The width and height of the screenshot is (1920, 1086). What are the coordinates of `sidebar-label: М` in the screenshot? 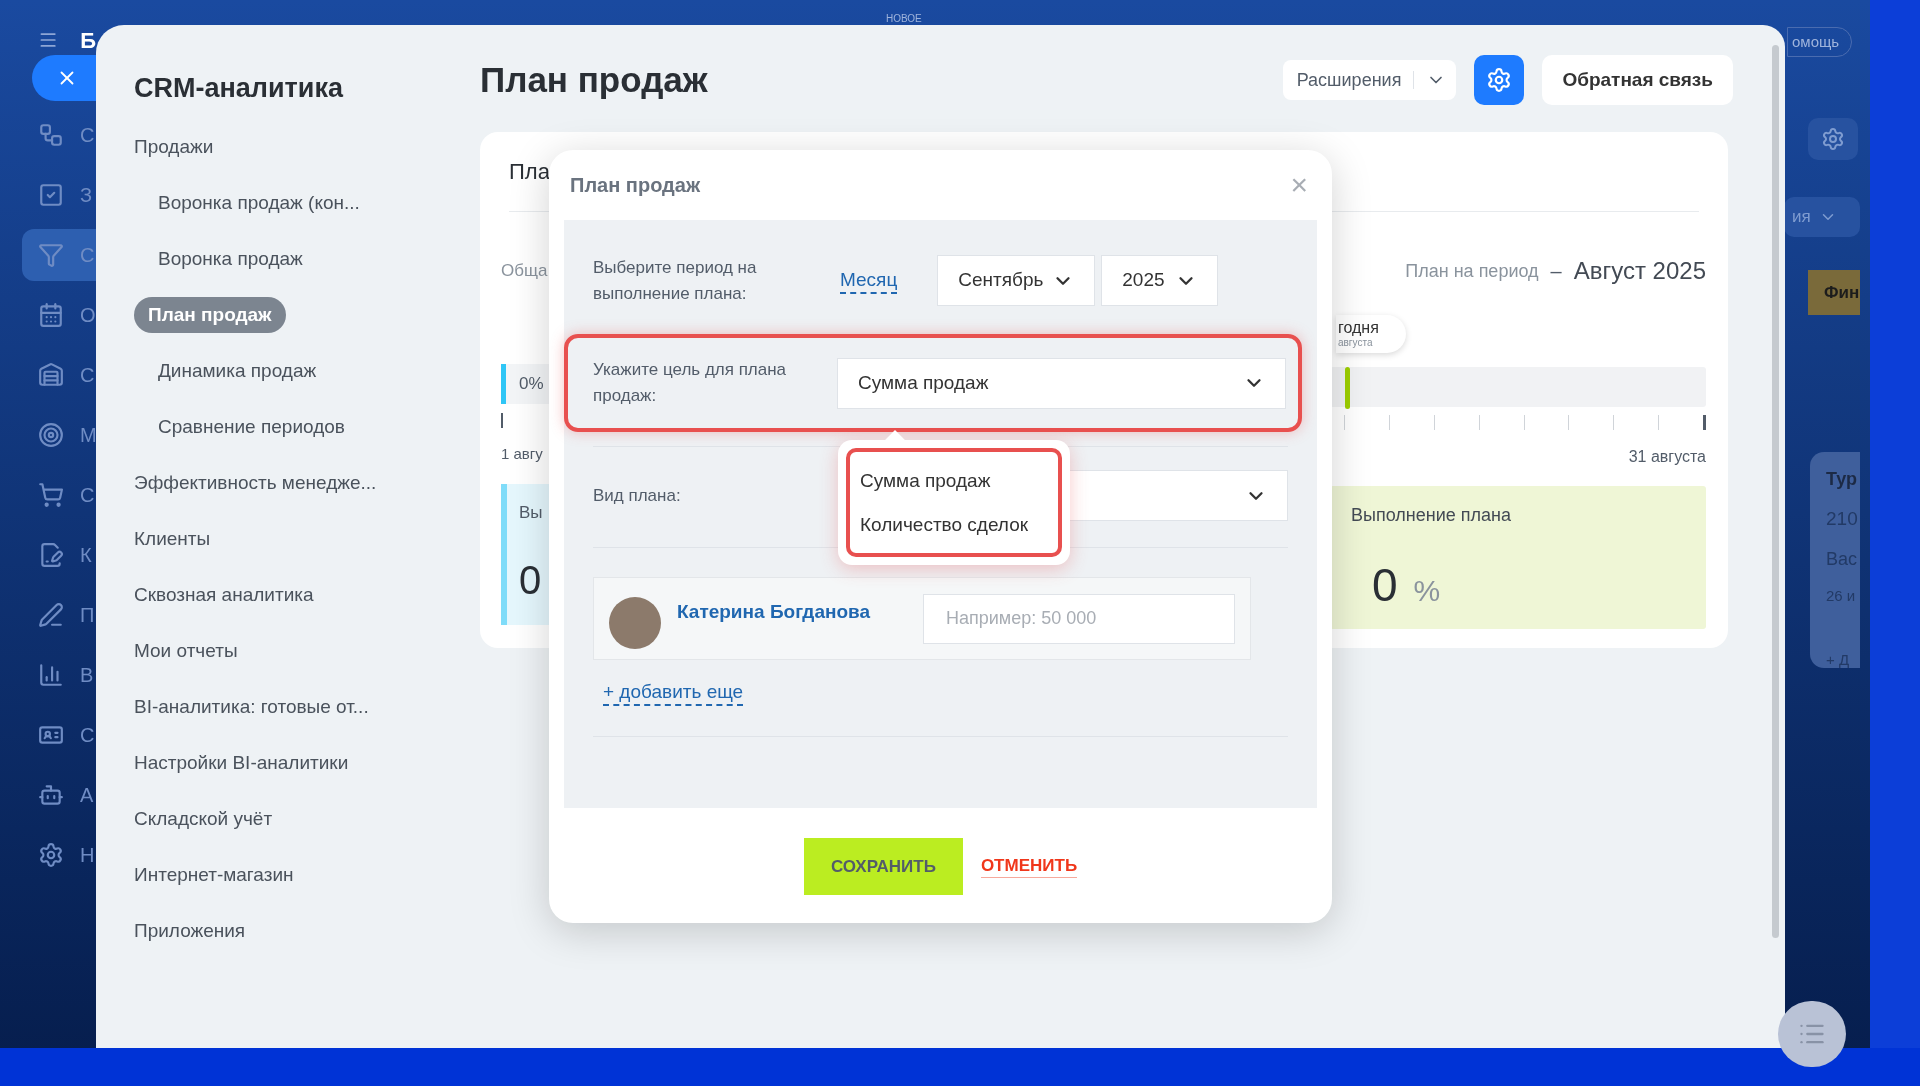 It's located at (88, 435).